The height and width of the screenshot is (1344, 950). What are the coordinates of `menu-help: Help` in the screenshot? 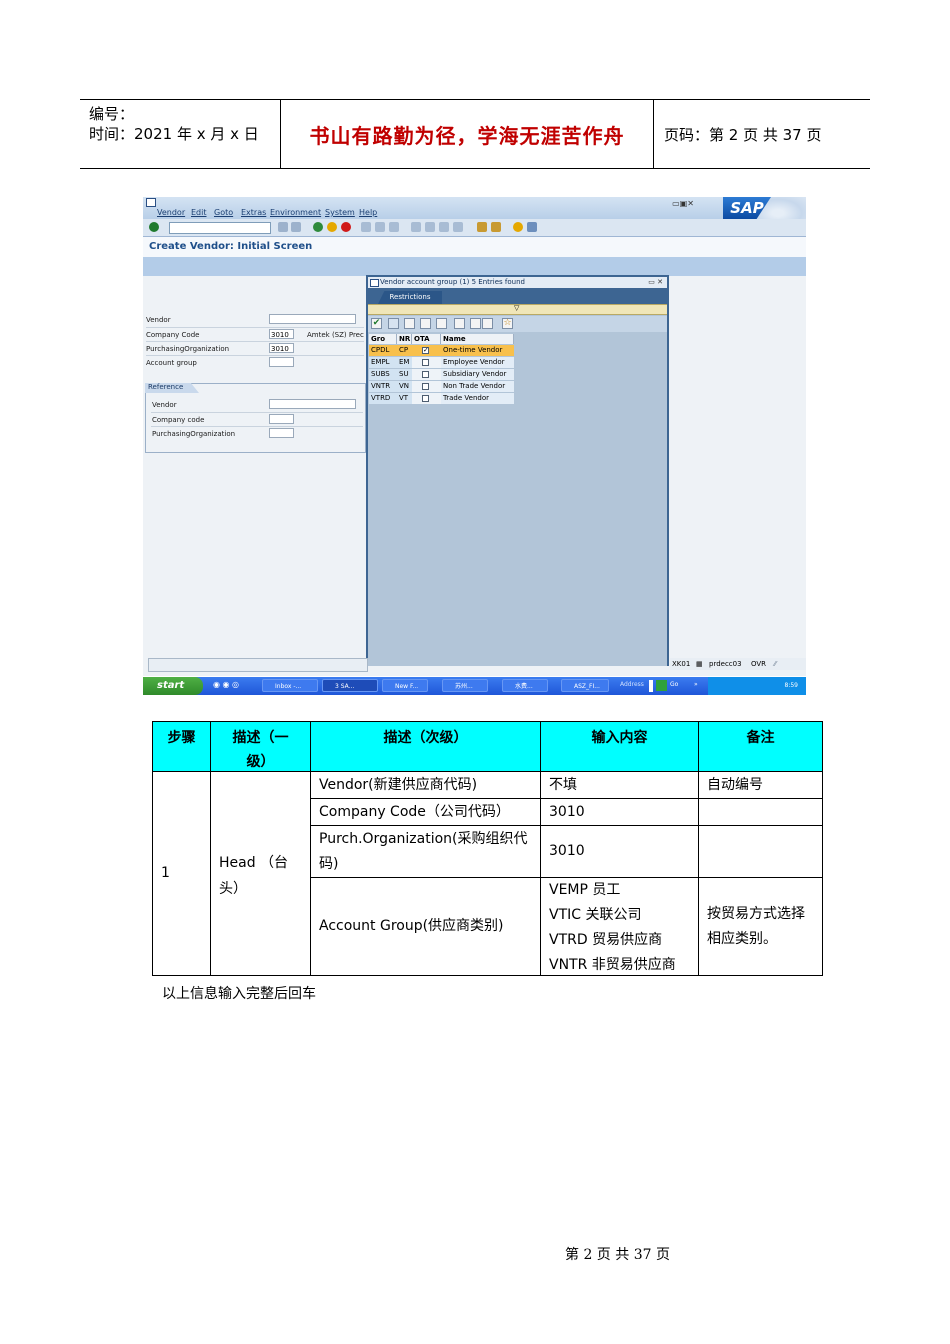 It's located at (368, 212).